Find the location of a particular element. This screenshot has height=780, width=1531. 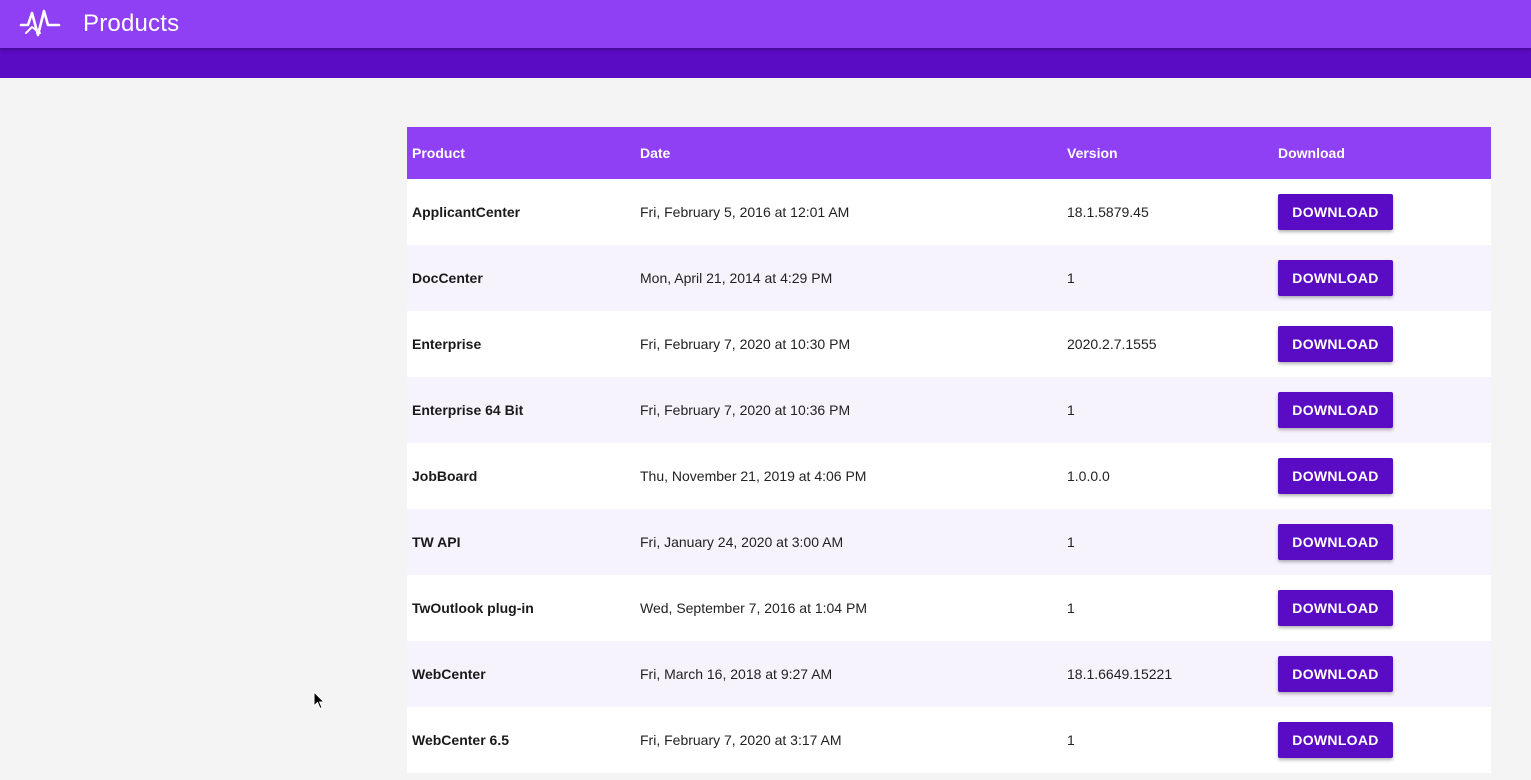

product-name-cell: ApplicantCenter is located at coordinates (466, 212).